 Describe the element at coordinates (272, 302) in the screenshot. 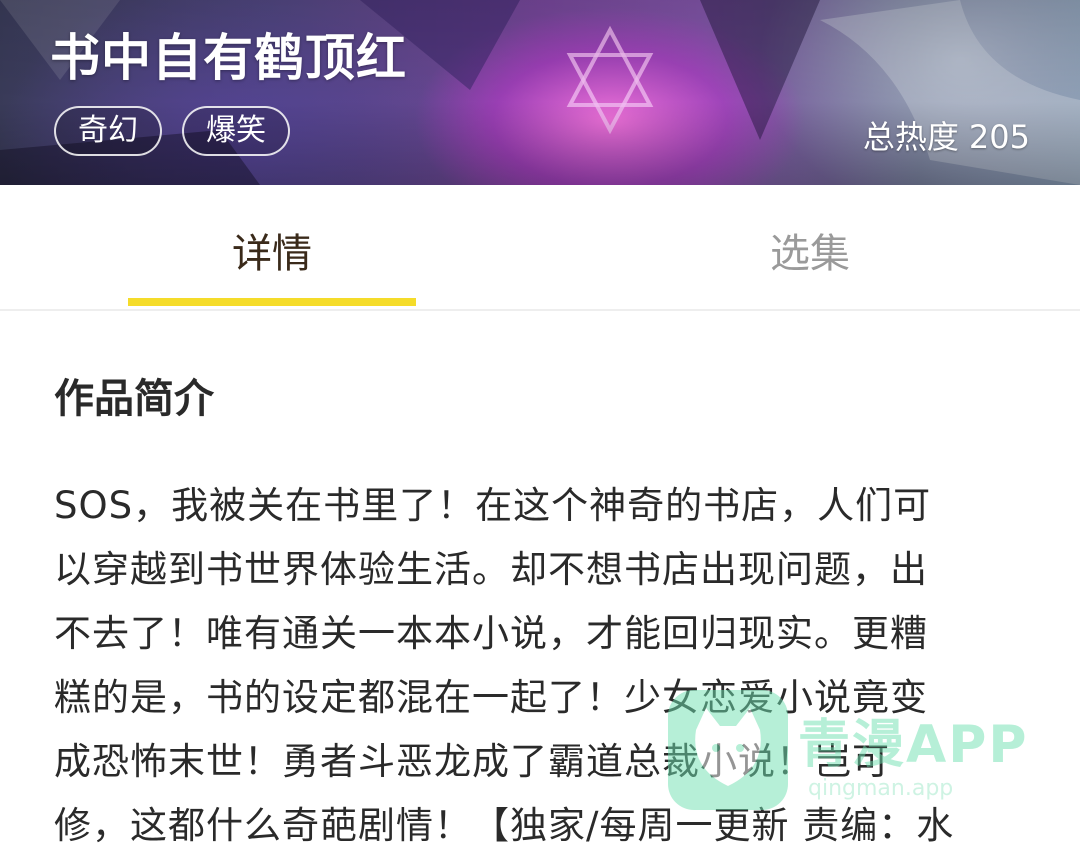

I see `active-tab-indicator` at that location.